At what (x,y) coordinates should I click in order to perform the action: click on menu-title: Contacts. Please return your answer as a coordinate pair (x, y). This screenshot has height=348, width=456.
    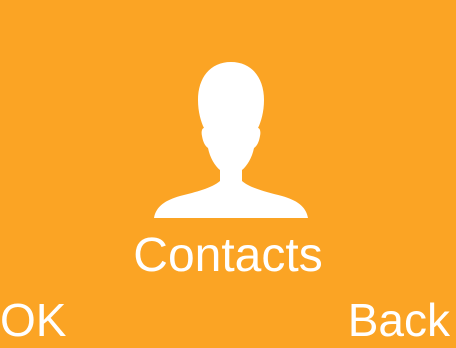
    Looking at the image, I should click on (228, 255).